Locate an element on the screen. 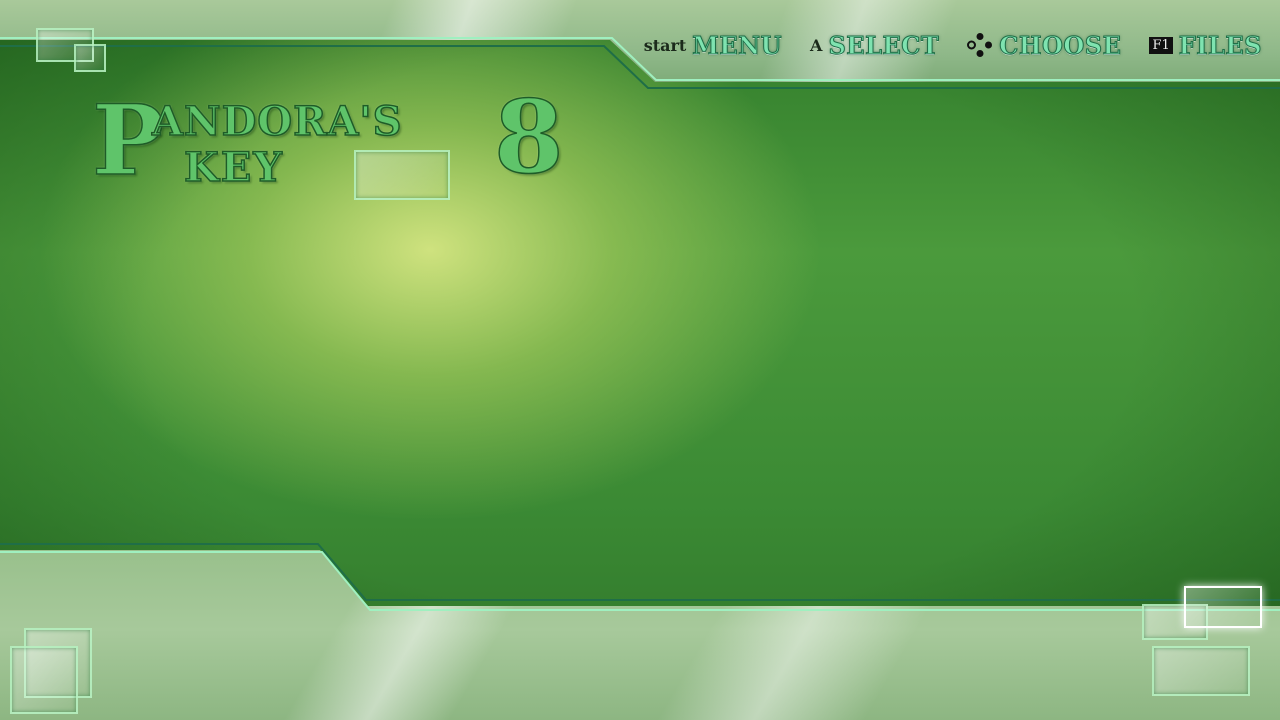  a-key: A is located at coordinates (816, 45).